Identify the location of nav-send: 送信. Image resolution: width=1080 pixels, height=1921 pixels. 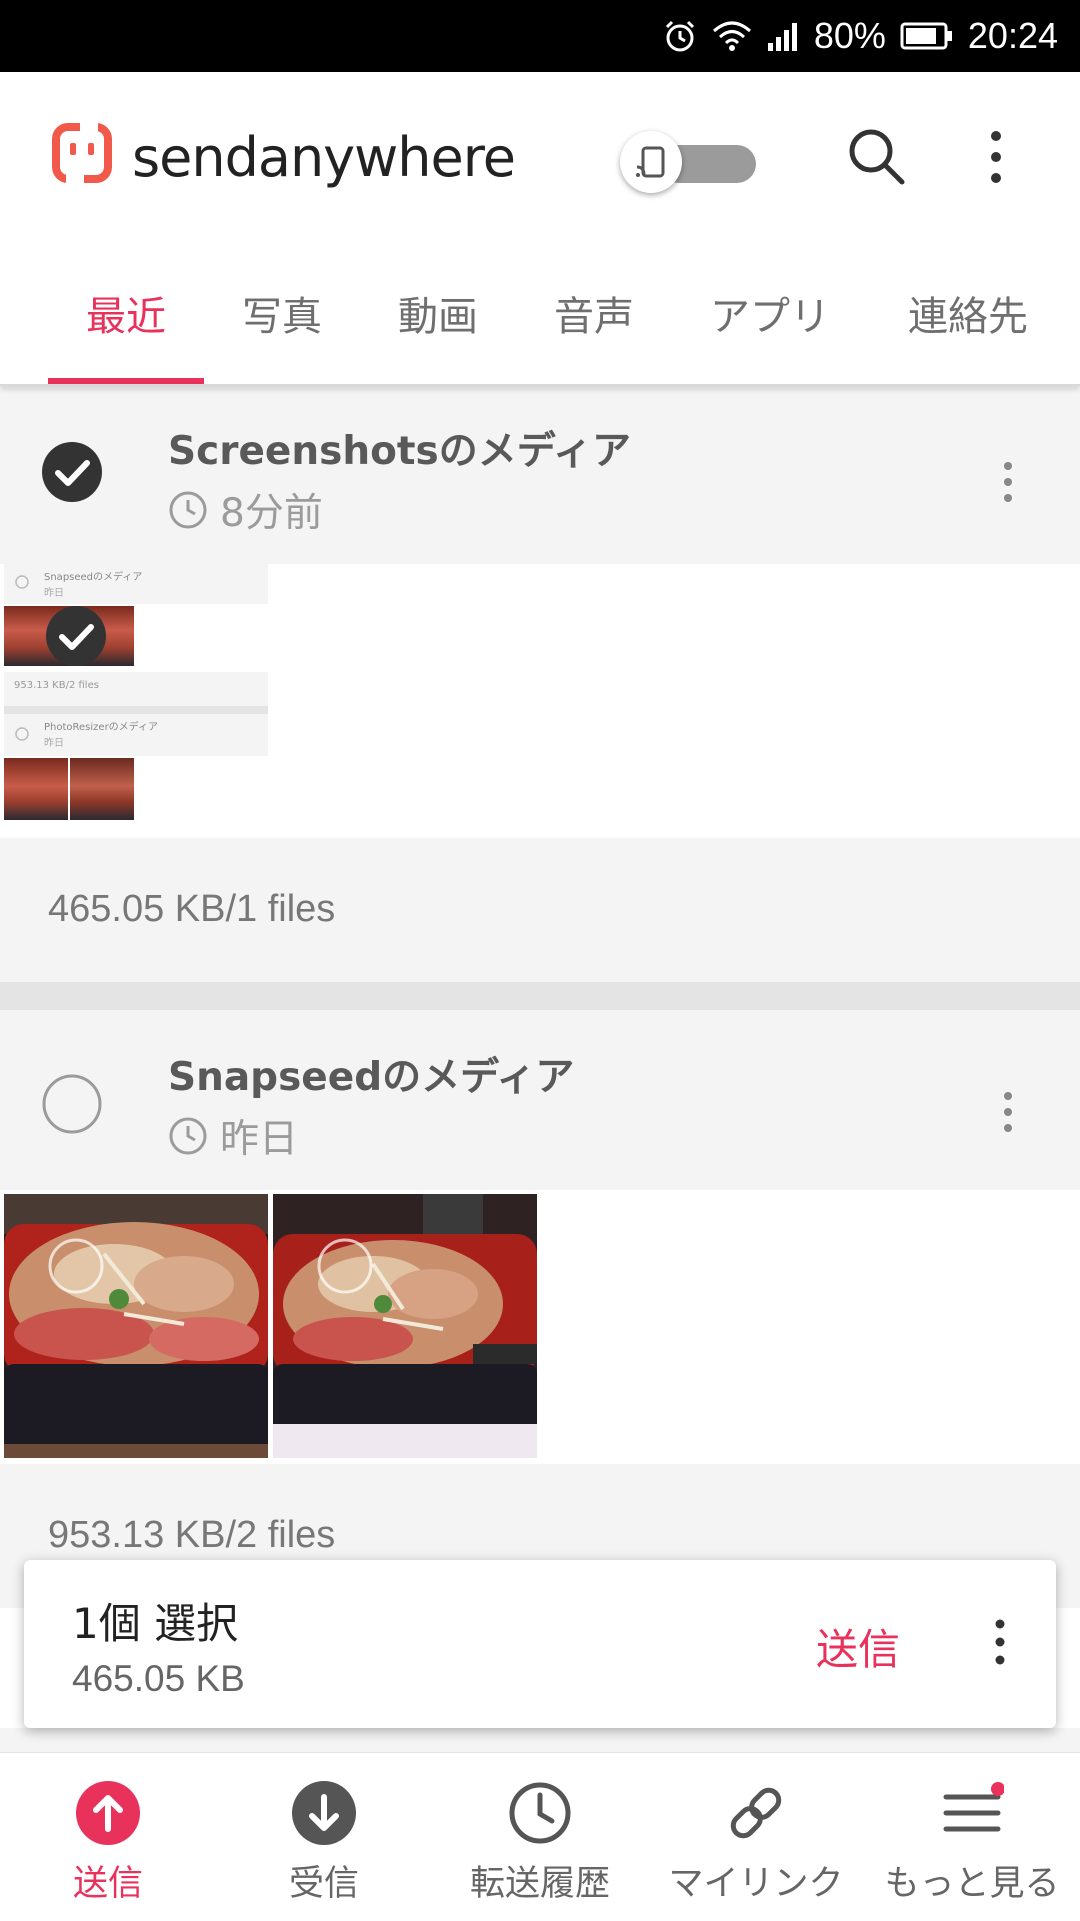
(108, 1837).